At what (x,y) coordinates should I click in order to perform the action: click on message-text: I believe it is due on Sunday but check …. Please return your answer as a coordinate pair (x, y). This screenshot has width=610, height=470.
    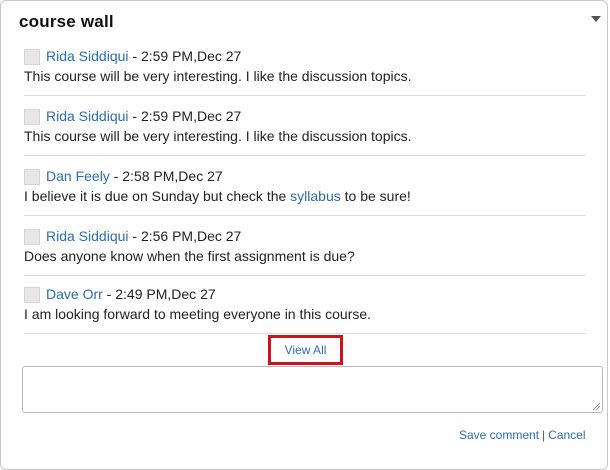
    Looking at the image, I should click on (157, 196).